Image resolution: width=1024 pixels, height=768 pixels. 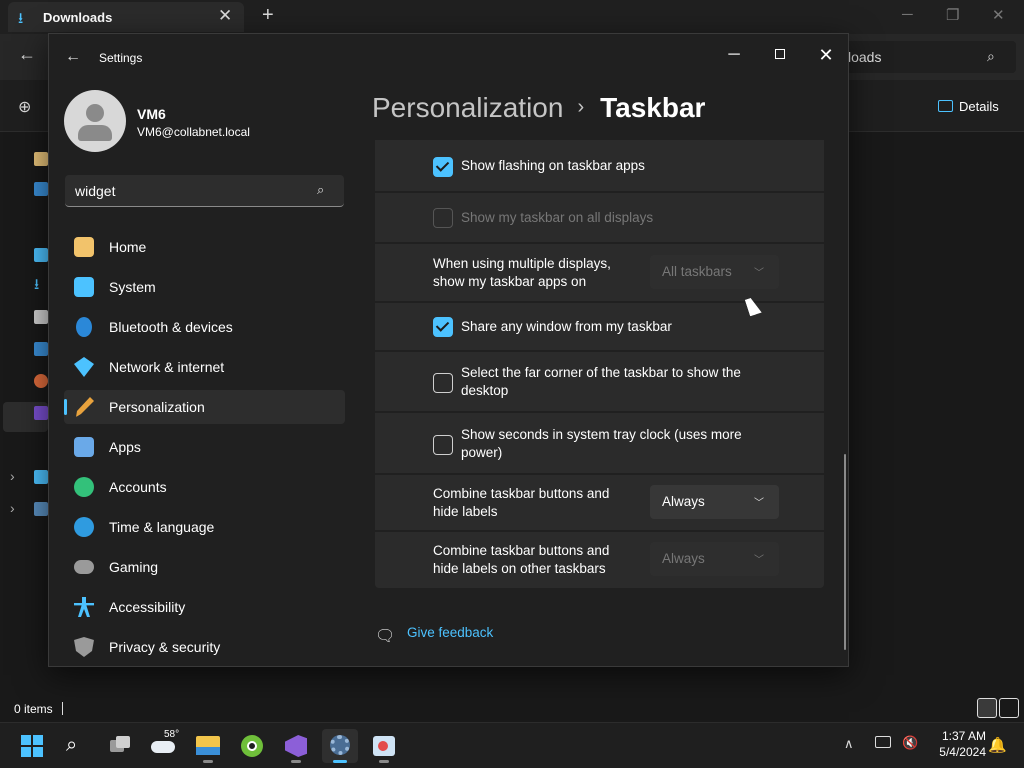 I want to click on sidebar-item-label: Privacy & security, so click(x=165, y=647).